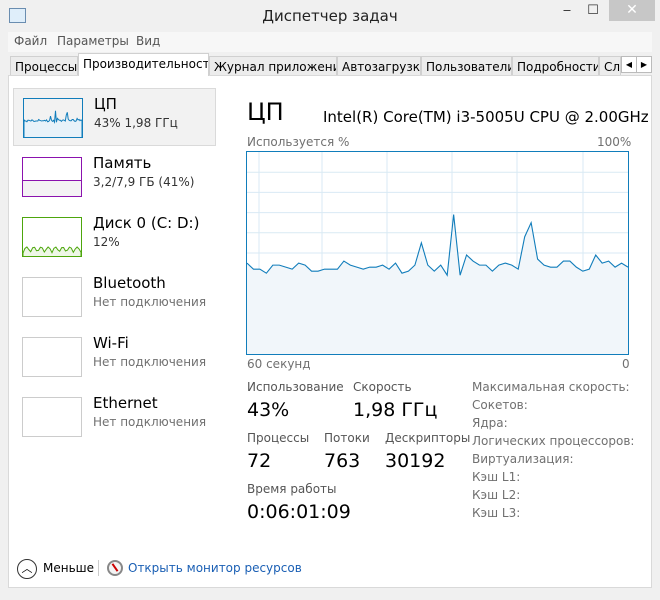 Image resolution: width=660 pixels, height=600 pixels. Describe the element at coordinates (614, 142) in the screenshot. I see `y-max-label: 100%` at that location.